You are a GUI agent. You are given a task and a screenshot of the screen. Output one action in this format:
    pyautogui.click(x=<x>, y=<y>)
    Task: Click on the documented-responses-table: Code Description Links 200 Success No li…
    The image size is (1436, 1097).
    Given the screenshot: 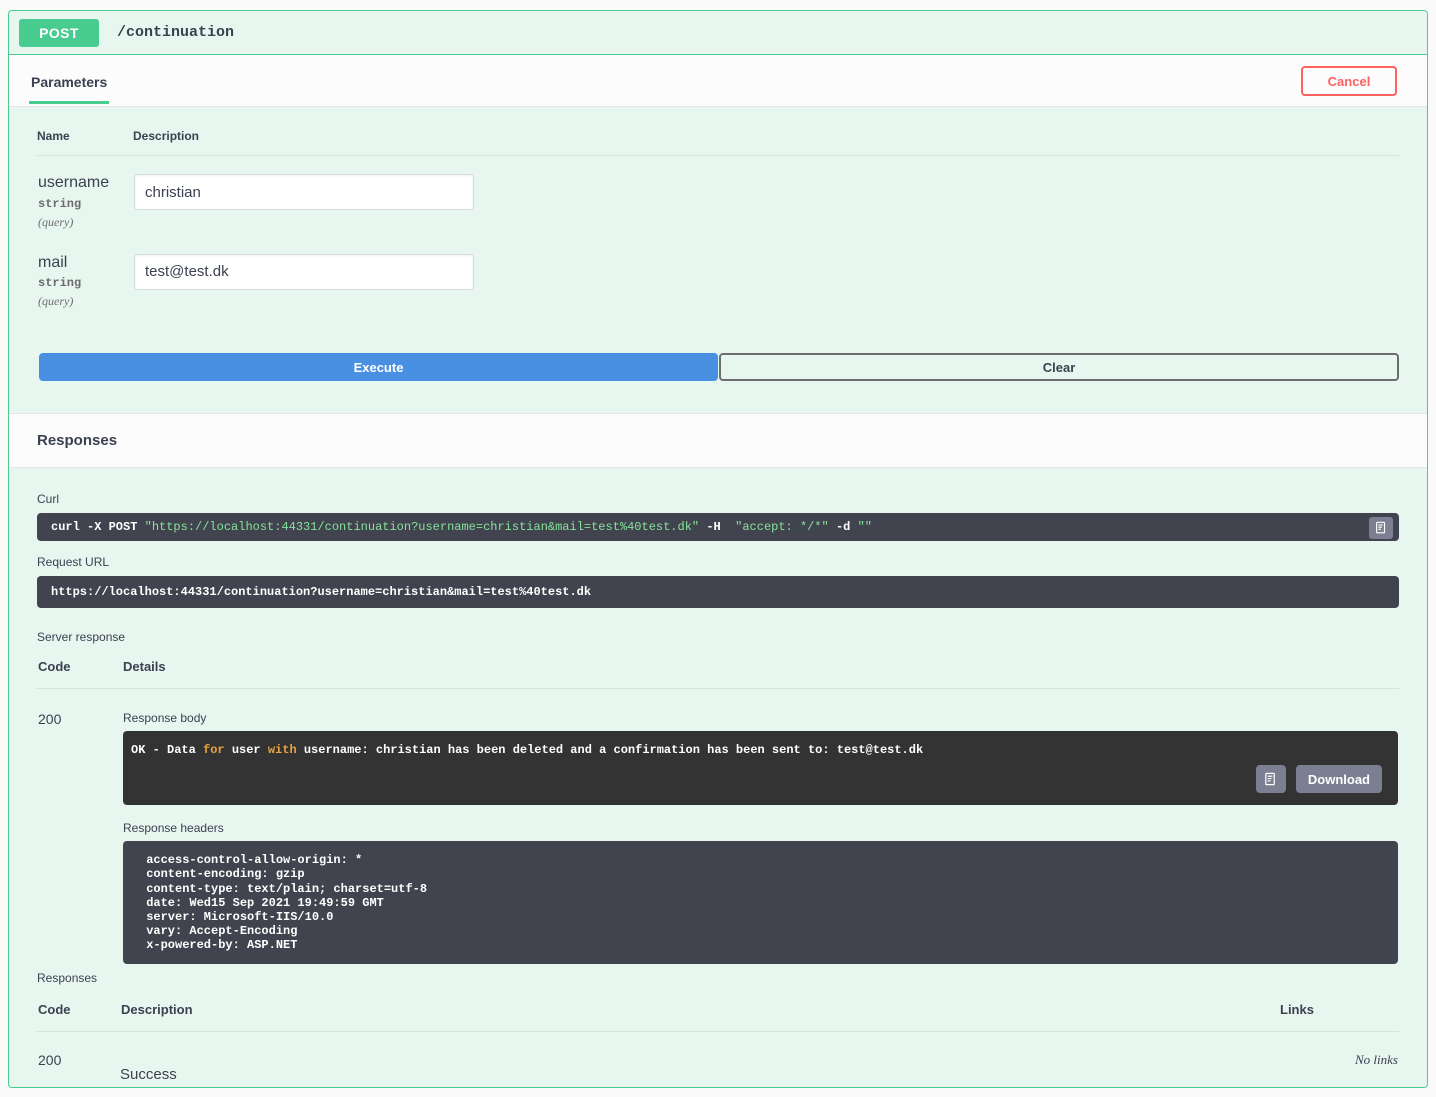 What is the action you would take?
    pyautogui.click(x=718, y=1042)
    